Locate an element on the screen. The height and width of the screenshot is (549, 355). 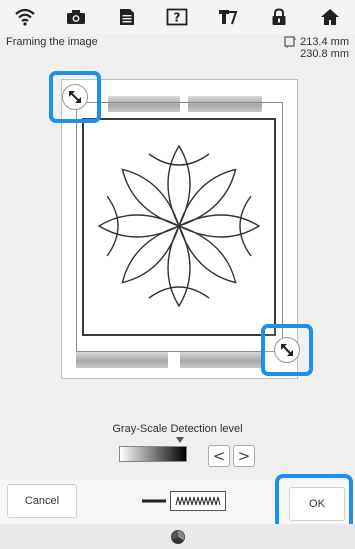
lock-icon is located at coordinates (279, 17).